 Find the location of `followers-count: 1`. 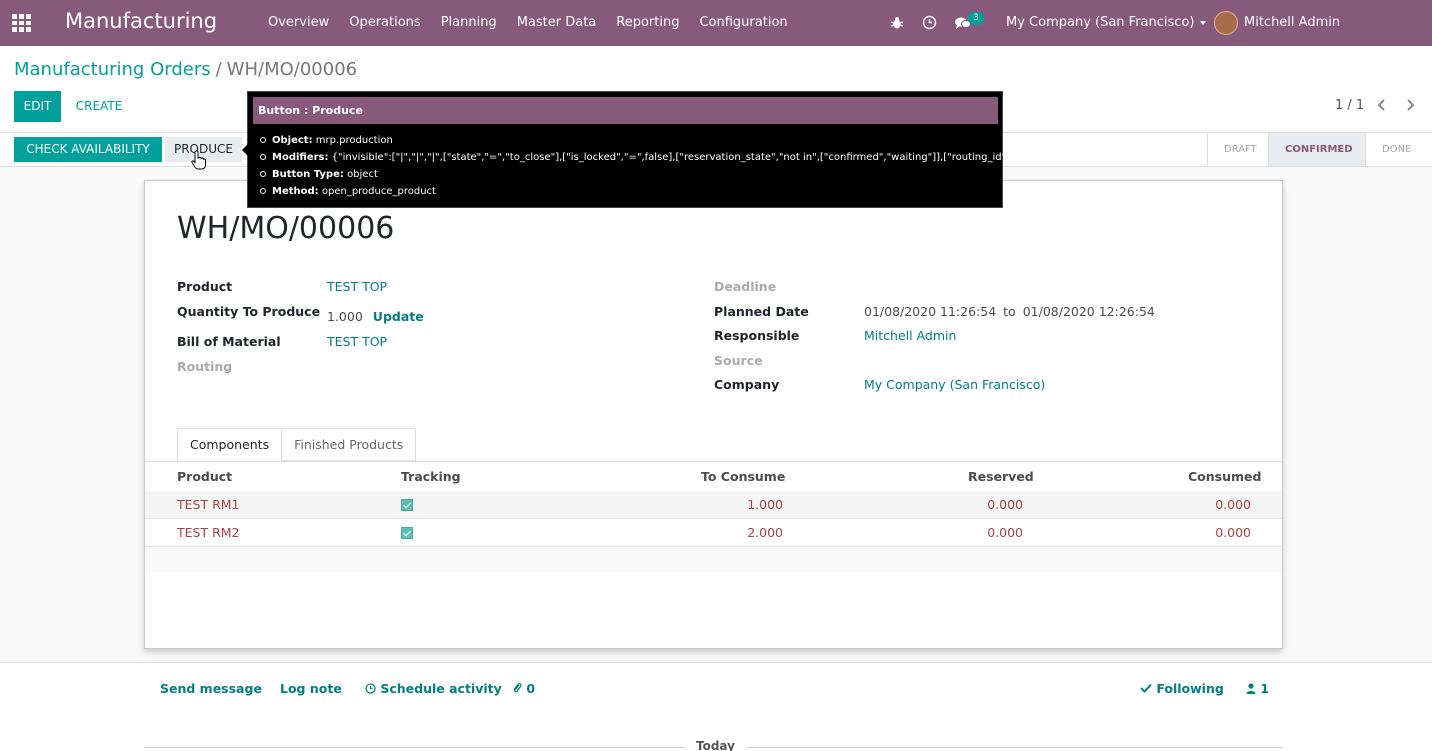

followers-count: 1 is located at coordinates (1265, 688).